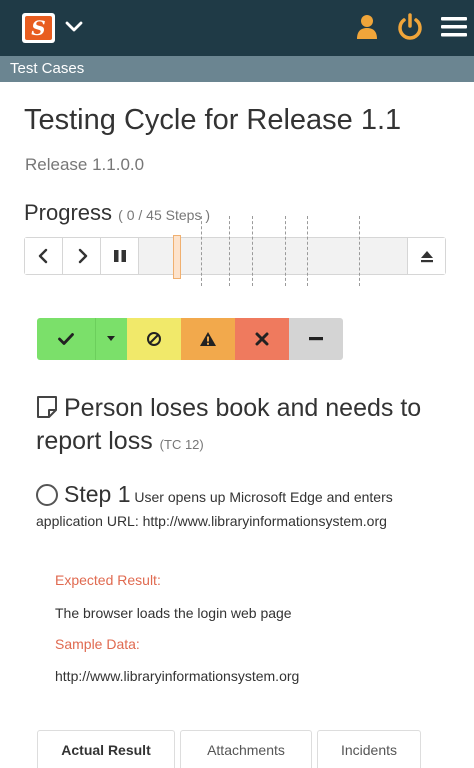 The height and width of the screenshot is (768, 474). What do you see at coordinates (97, 644) in the screenshot?
I see `sample-data-label: Sample Data:` at bounding box center [97, 644].